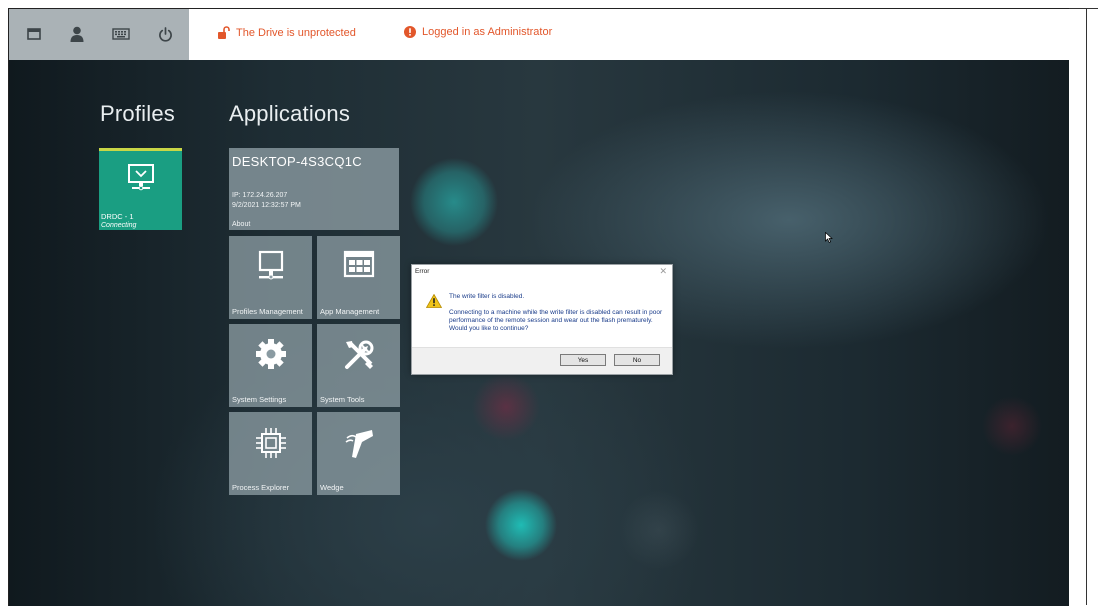  I want to click on info-icon, so click(410, 32).